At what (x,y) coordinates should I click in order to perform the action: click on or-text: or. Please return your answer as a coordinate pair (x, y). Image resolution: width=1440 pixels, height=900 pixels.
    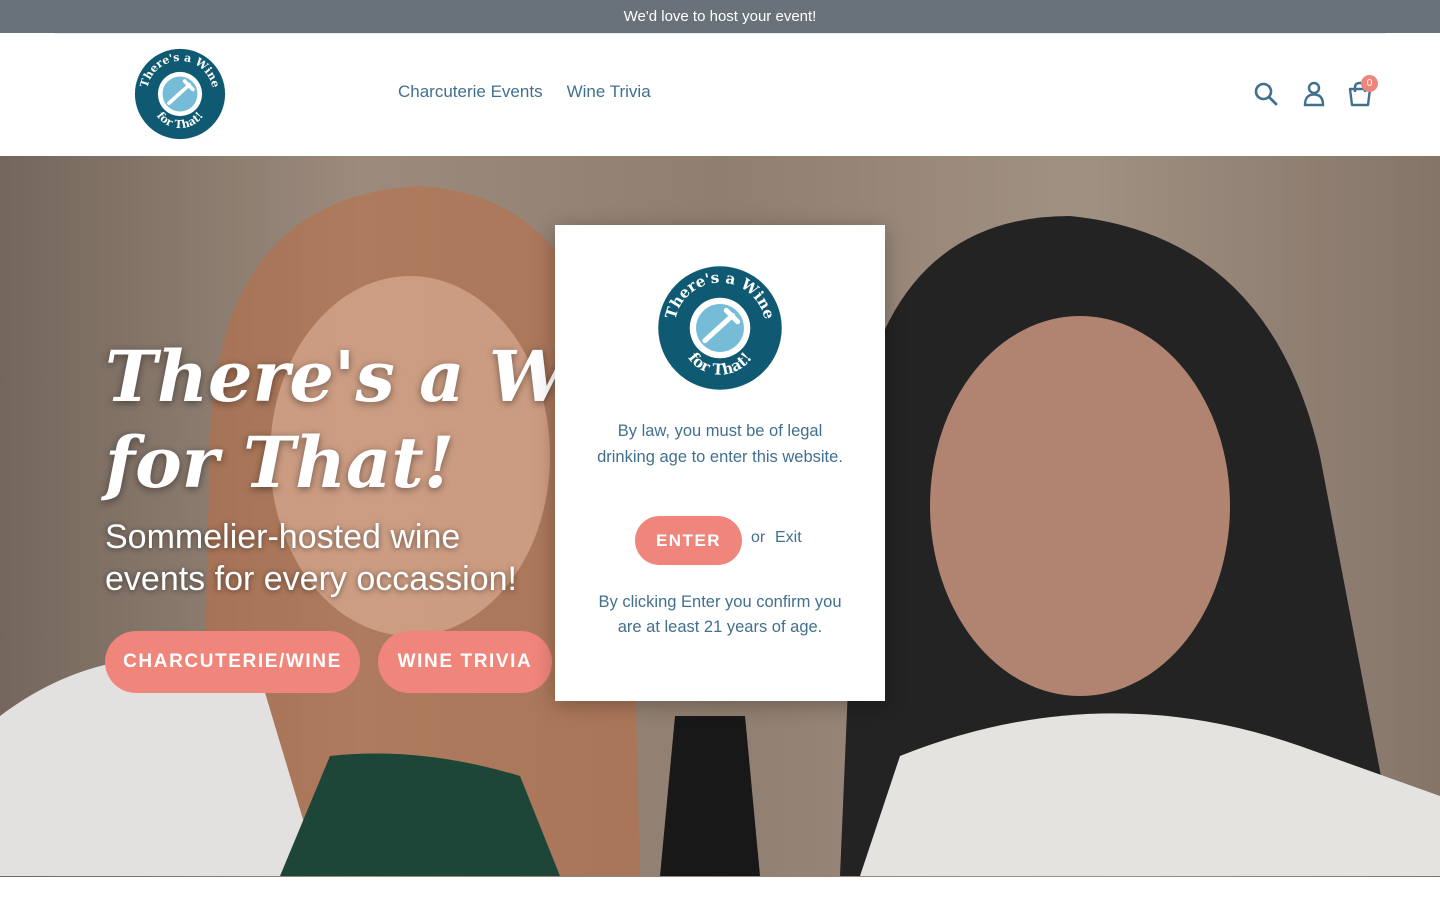
    Looking at the image, I should click on (758, 537).